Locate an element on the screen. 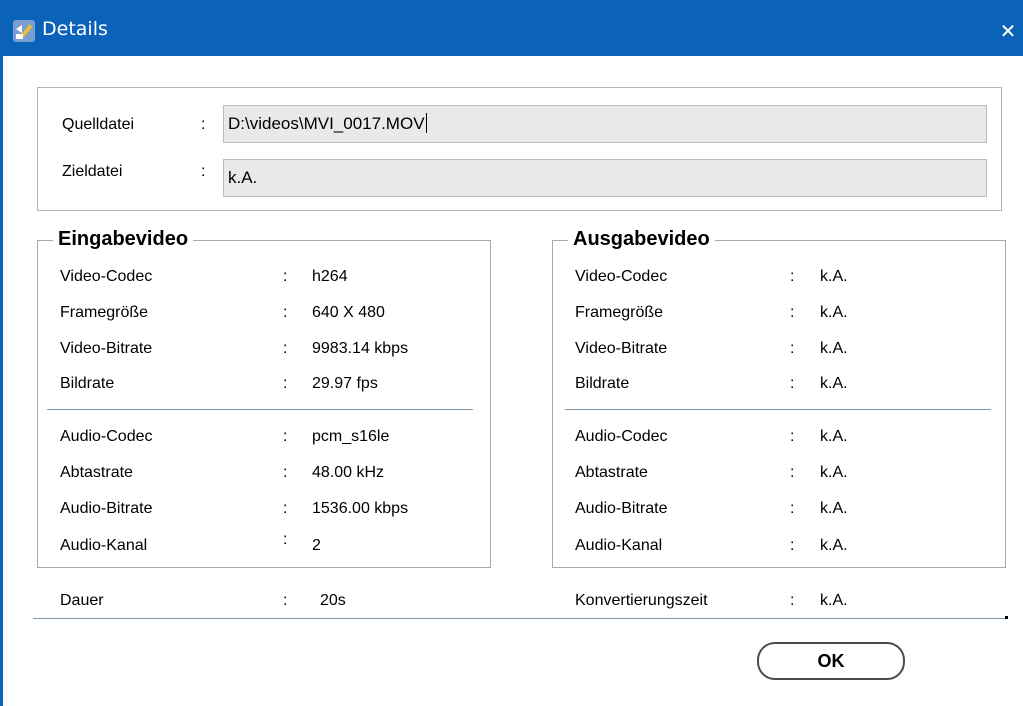 This screenshot has width=1023, height=706. output-frame-rate-label: Bildrate is located at coordinates (602, 383).